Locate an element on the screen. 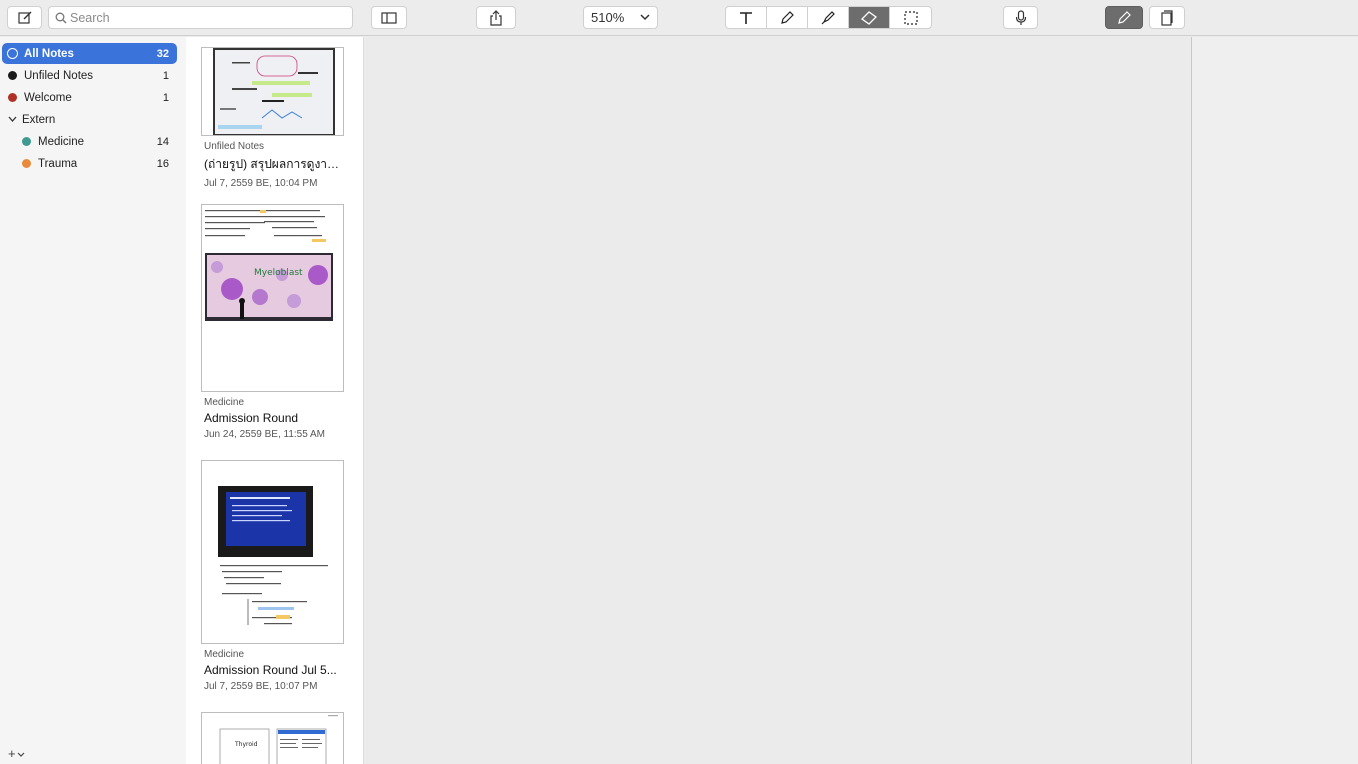 Image resolution: width=1358 pixels, height=764 pixels. lasso-select-icon is located at coordinates (910, 17).